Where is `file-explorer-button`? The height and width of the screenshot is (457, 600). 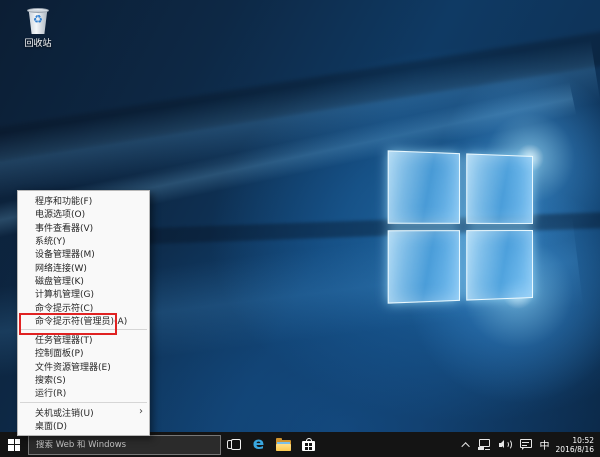 file-explorer-button is located at coordinates (283, 444).